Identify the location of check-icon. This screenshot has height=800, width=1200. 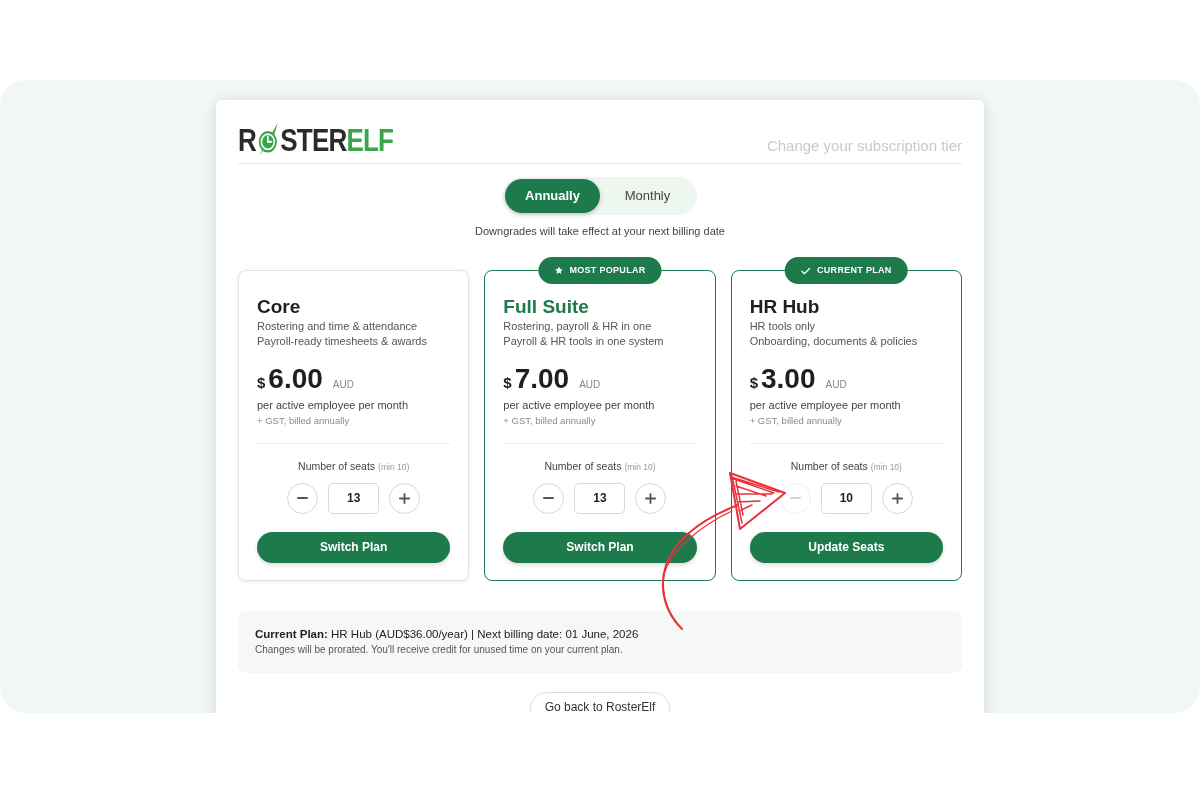
(806, 270).